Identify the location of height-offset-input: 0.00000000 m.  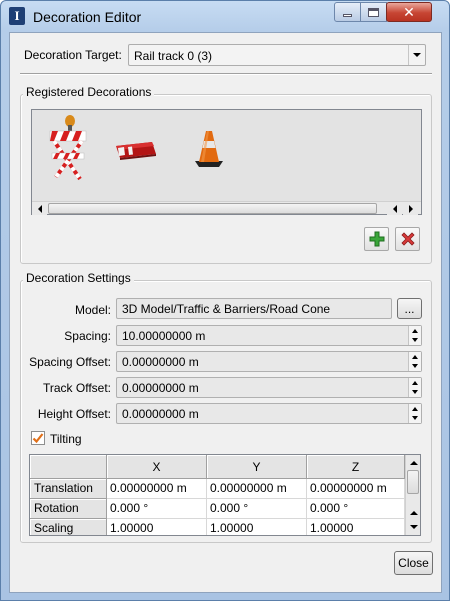
(269, 413).